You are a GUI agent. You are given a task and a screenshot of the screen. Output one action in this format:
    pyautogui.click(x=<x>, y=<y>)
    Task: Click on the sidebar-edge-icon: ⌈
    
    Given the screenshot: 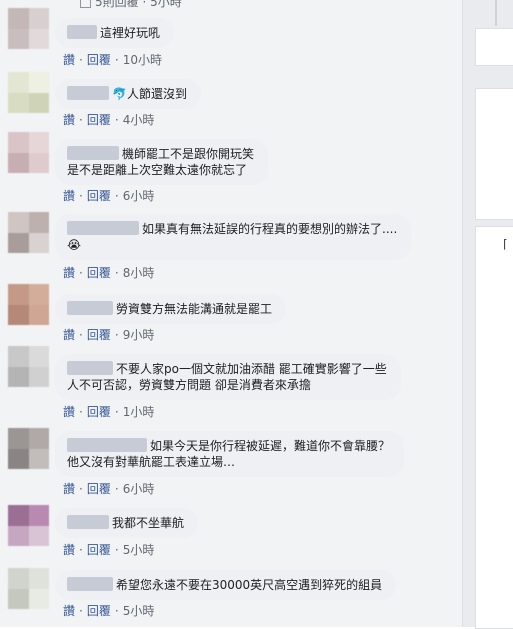 What is the action you would take?
    pyautogui.click(x=505, y=244)
    